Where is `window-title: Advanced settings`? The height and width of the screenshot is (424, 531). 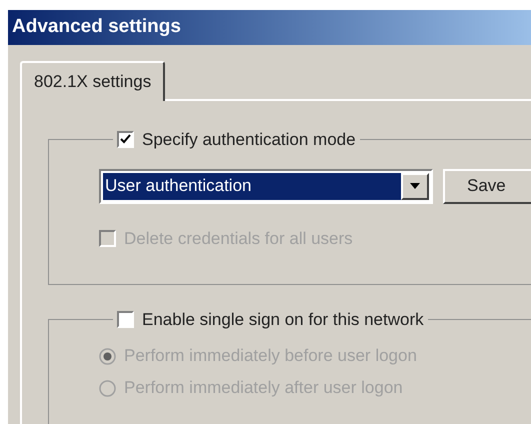
window-title: Advanced settings is located at coordinates (96, 27).